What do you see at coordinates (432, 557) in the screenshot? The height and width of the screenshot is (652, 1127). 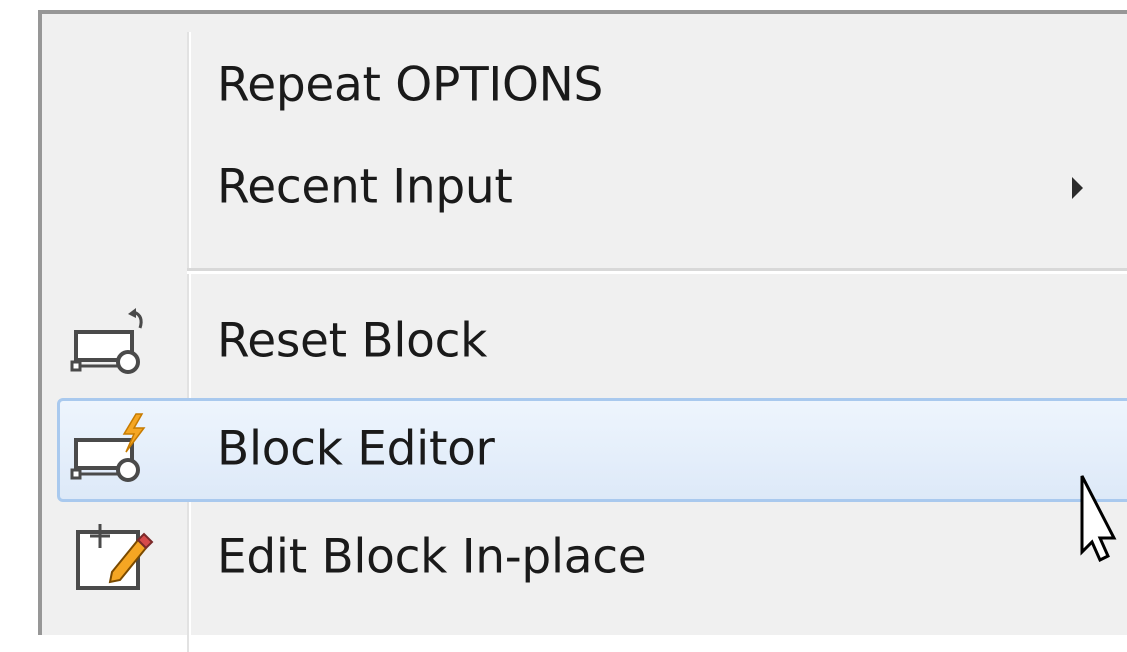 I see `menu-item-label: Edit Block In-place` at bounding box center [432, 557].